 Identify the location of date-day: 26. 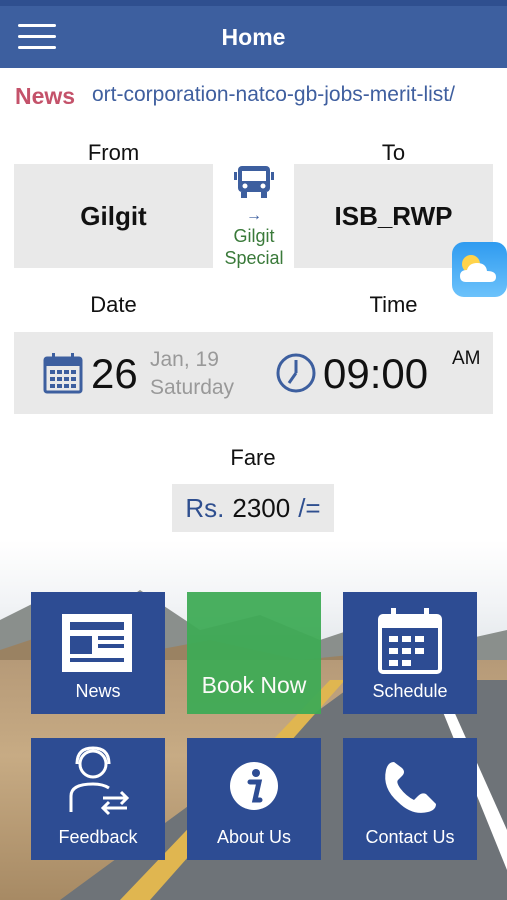
(114, 374).